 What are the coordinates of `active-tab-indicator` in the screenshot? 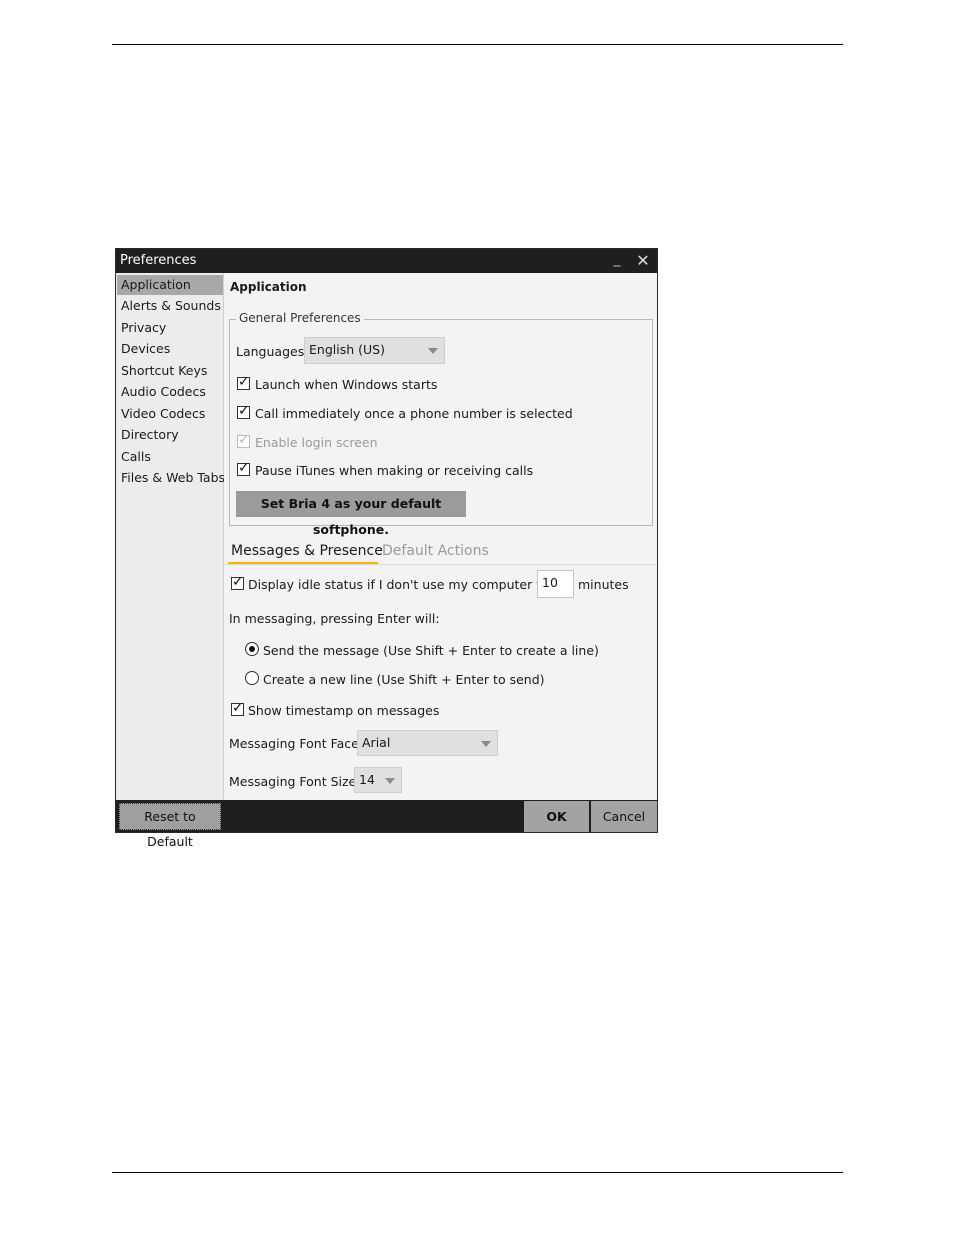 It's located at (303, 563).